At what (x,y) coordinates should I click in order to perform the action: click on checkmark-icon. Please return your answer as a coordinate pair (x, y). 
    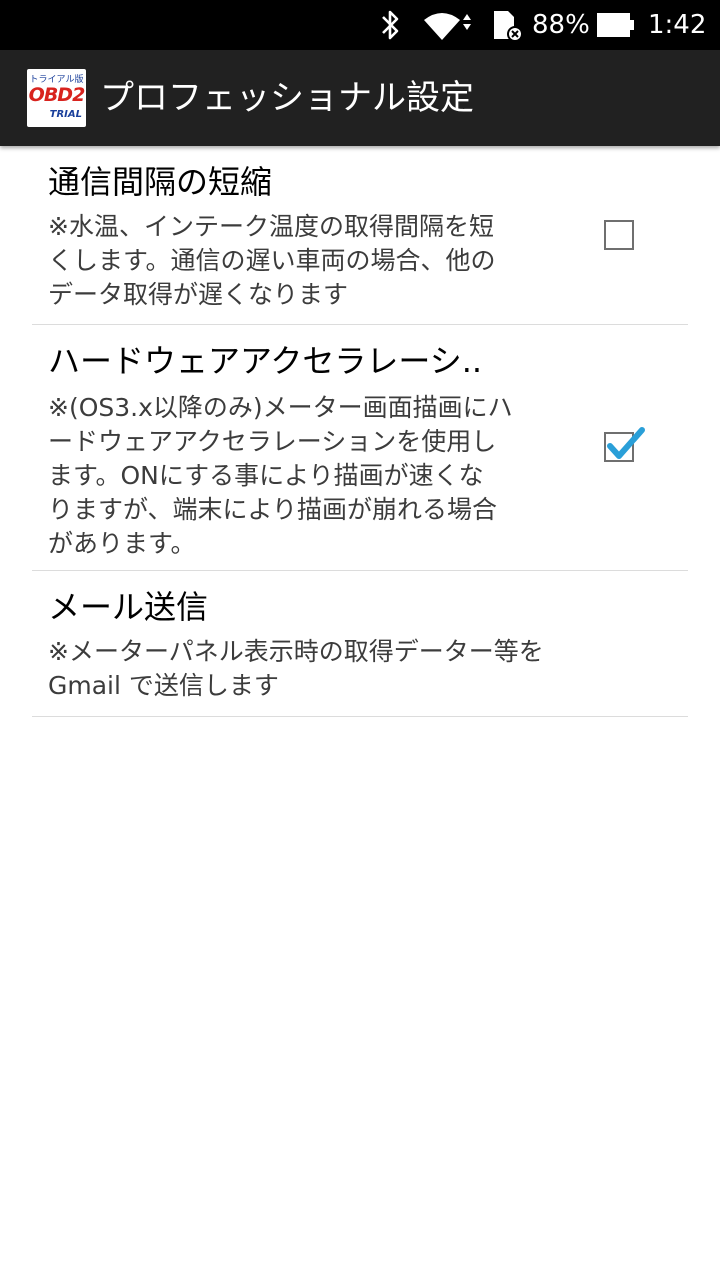
    Looking at the image, I should click on (626, 443).